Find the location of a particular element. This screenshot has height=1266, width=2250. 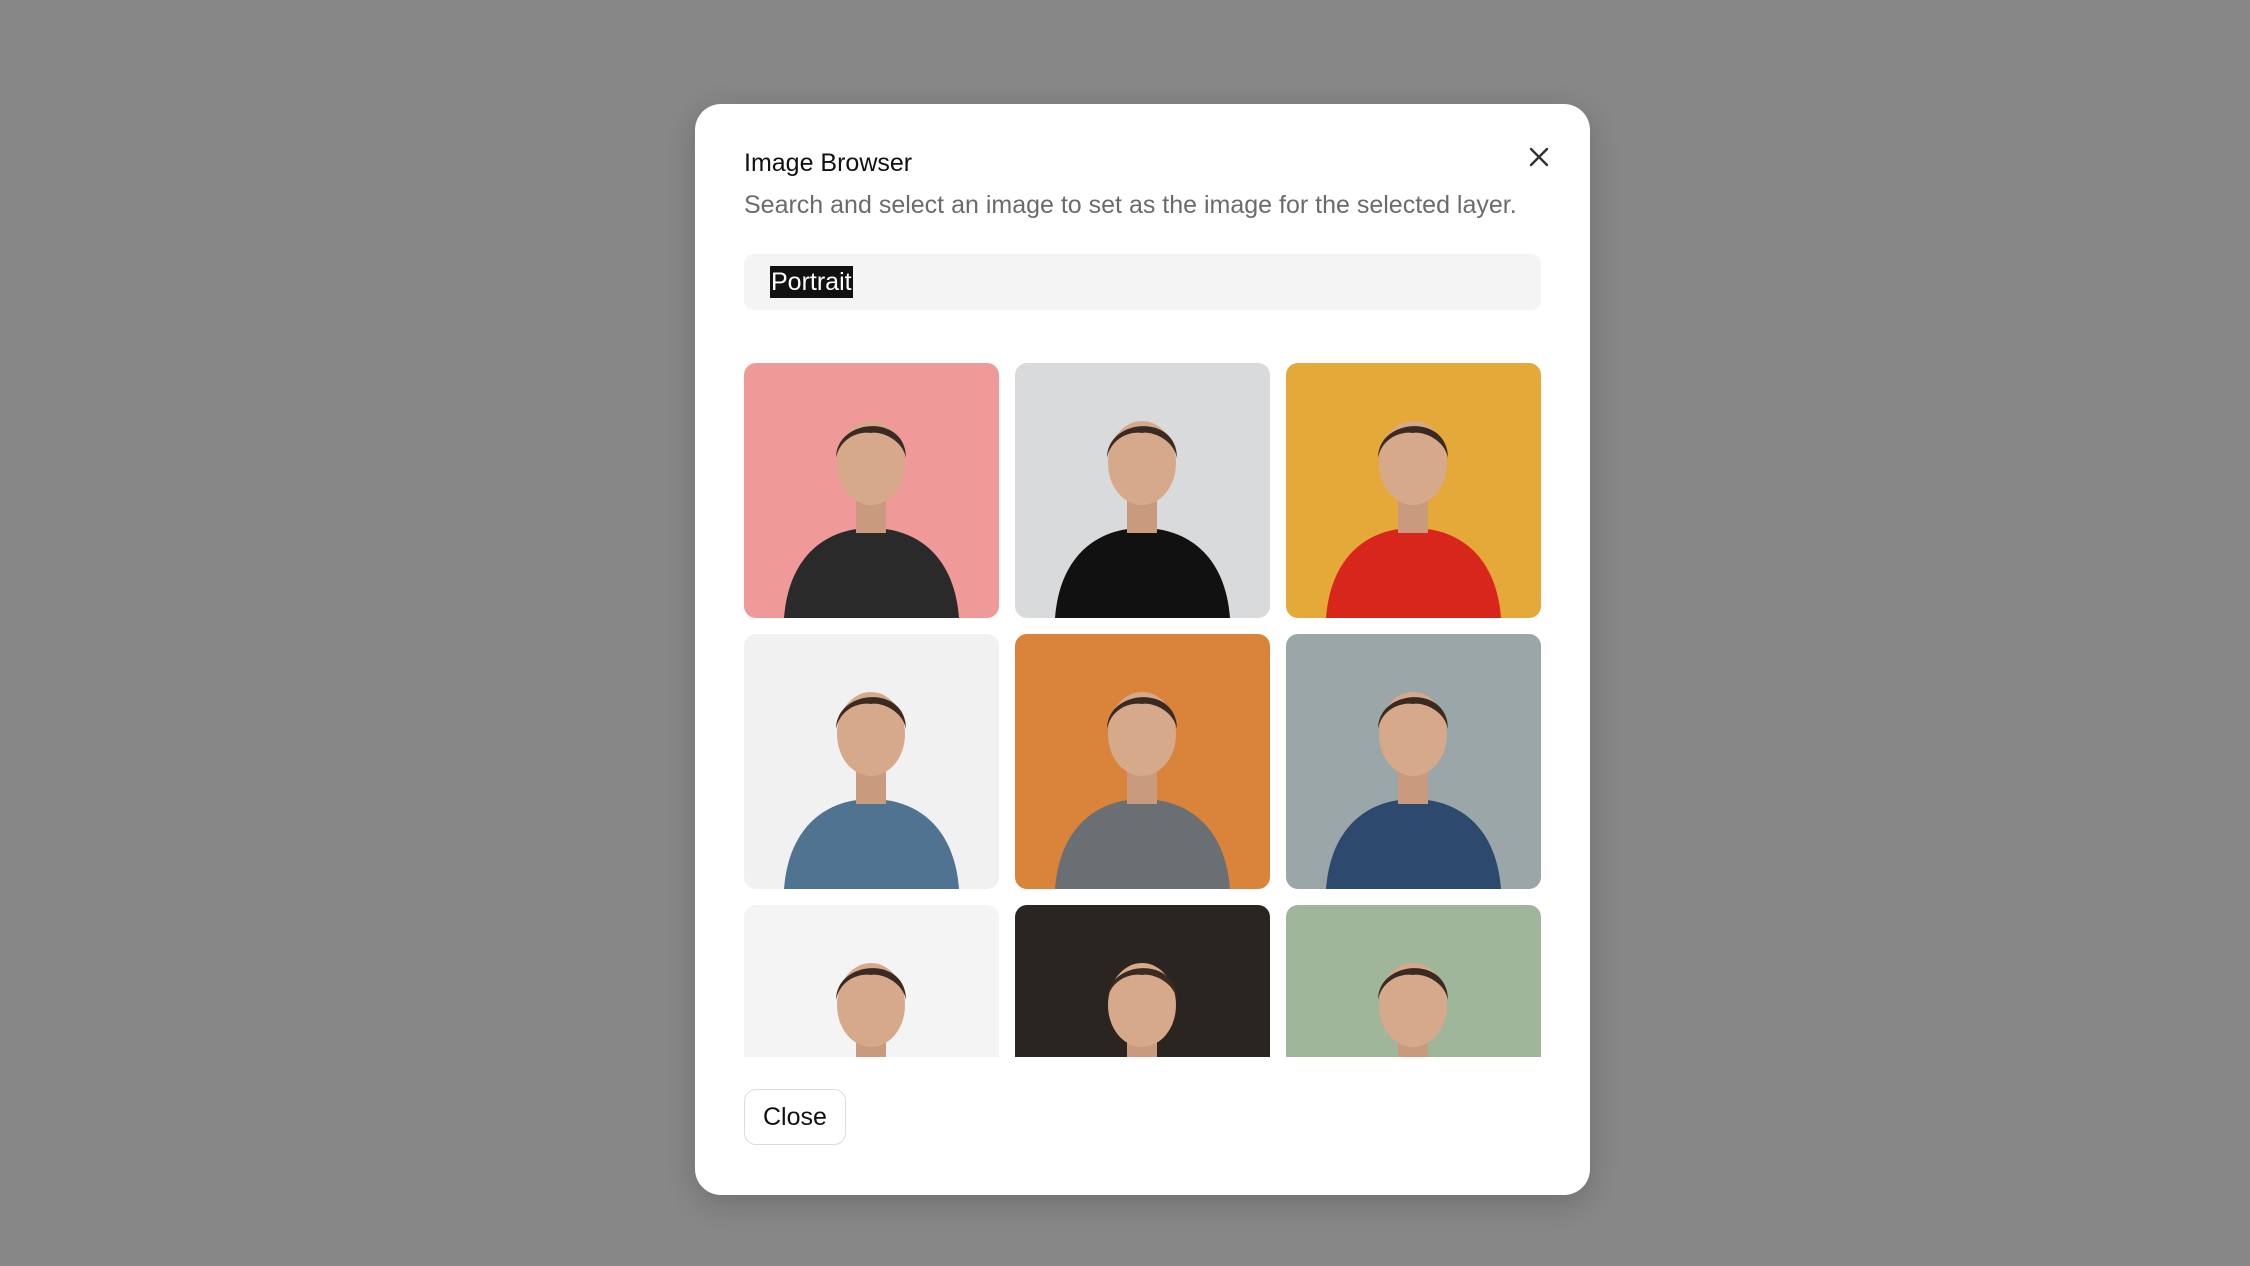

image-result-photo-woman-closeup-dark is located at coordinates (1142, 981).